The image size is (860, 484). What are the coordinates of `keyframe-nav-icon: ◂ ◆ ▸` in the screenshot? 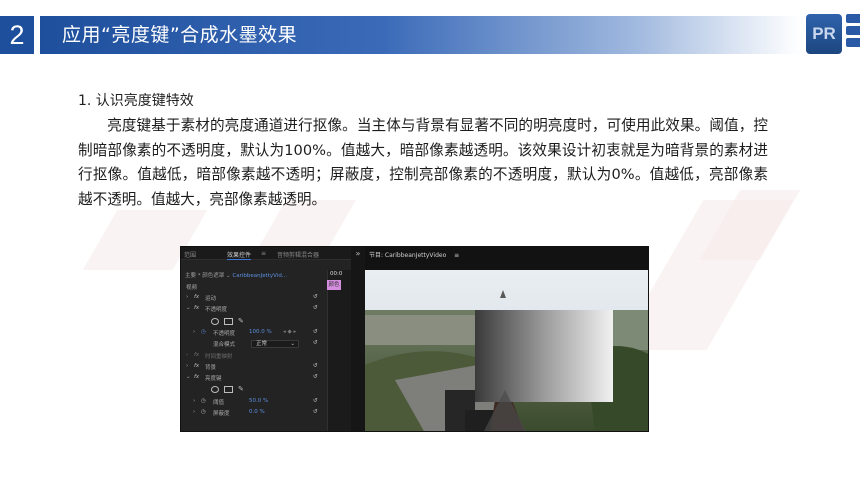 It's located at (289, 332).